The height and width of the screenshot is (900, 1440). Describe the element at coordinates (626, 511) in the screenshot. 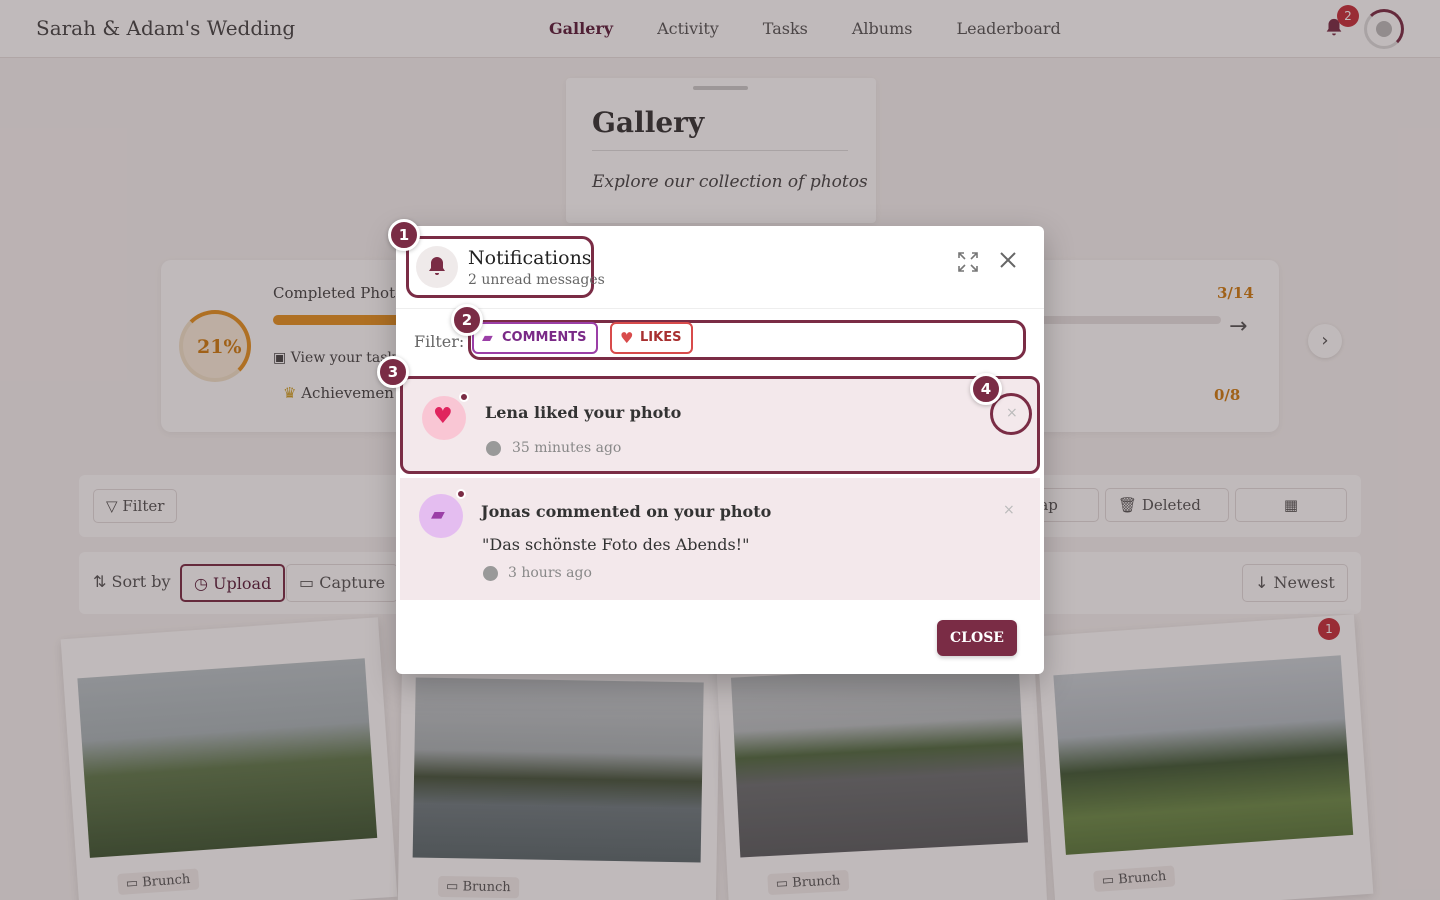

I see `notification-title: Jonas commented on your photo` at that location.